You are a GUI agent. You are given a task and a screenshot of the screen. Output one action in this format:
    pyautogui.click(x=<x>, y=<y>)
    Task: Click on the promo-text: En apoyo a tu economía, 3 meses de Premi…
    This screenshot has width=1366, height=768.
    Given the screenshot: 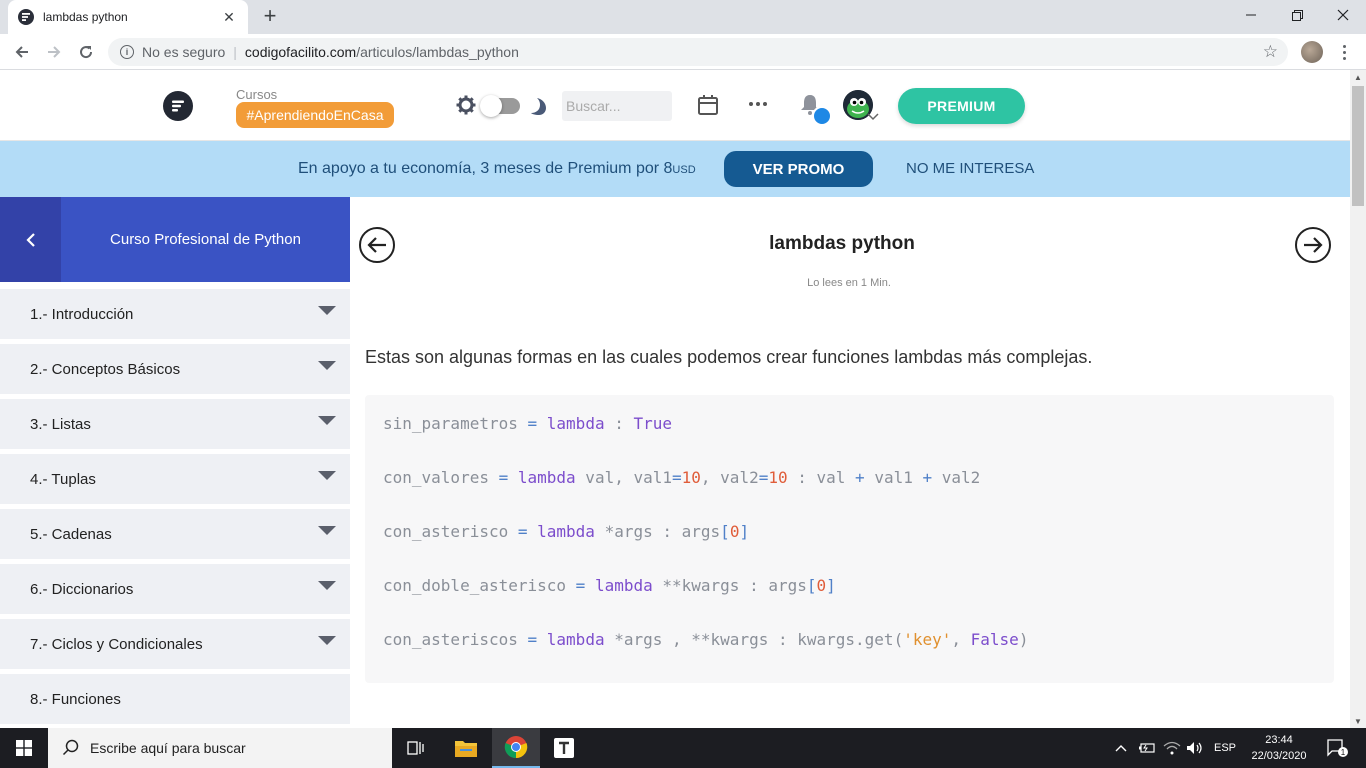 What is the action you would take?
    pyautogui.click(x=497, y=169)
    